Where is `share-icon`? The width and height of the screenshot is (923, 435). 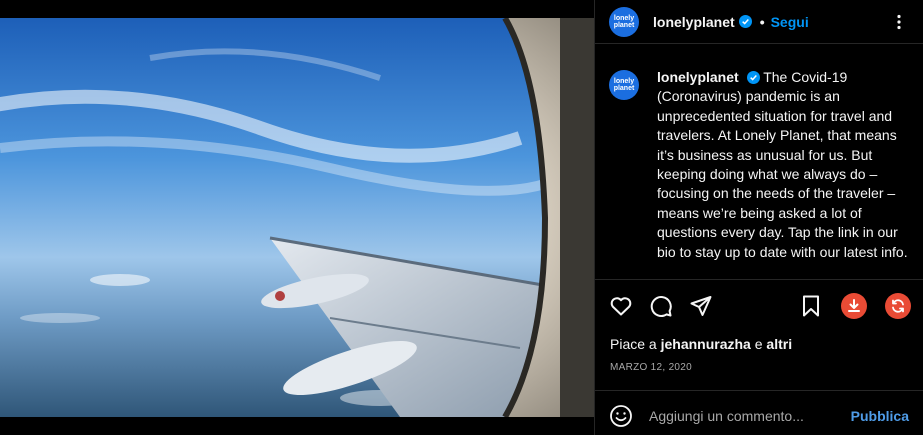
share-icon is located at coordinates (701, 306).